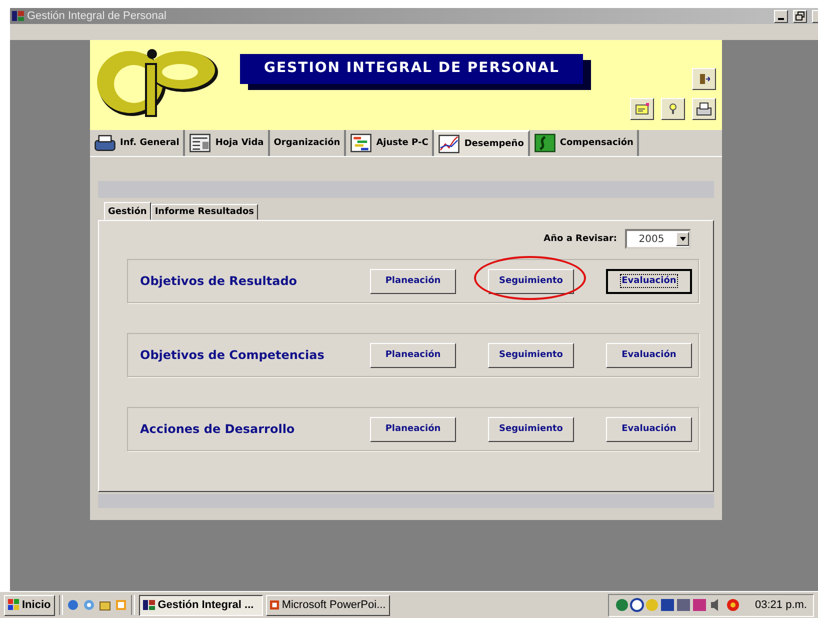  What do you see at coordinates (204, 212) in the screenshot?
I see `tab: Informe Resultados` at bounding box center [204, 212].